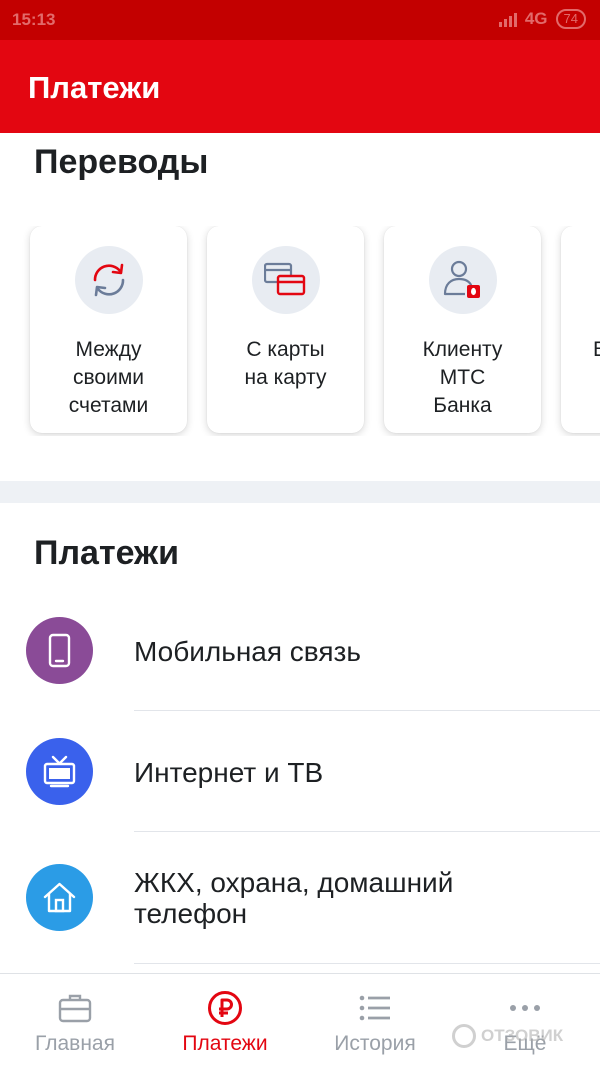 This screenshot has width=600, height=1067. Describe the element at coordinates (109, 280) in the screenshot. I see `refresh-arrows-icon` at that location.